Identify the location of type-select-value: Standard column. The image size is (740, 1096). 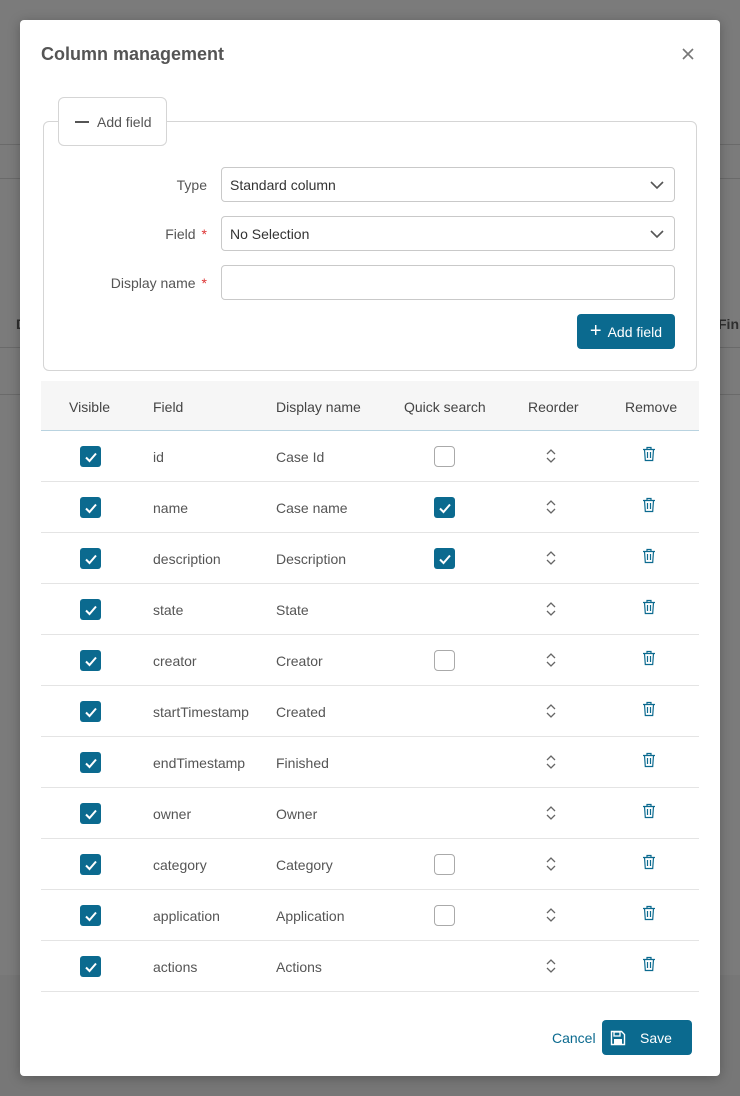
(283, 184).